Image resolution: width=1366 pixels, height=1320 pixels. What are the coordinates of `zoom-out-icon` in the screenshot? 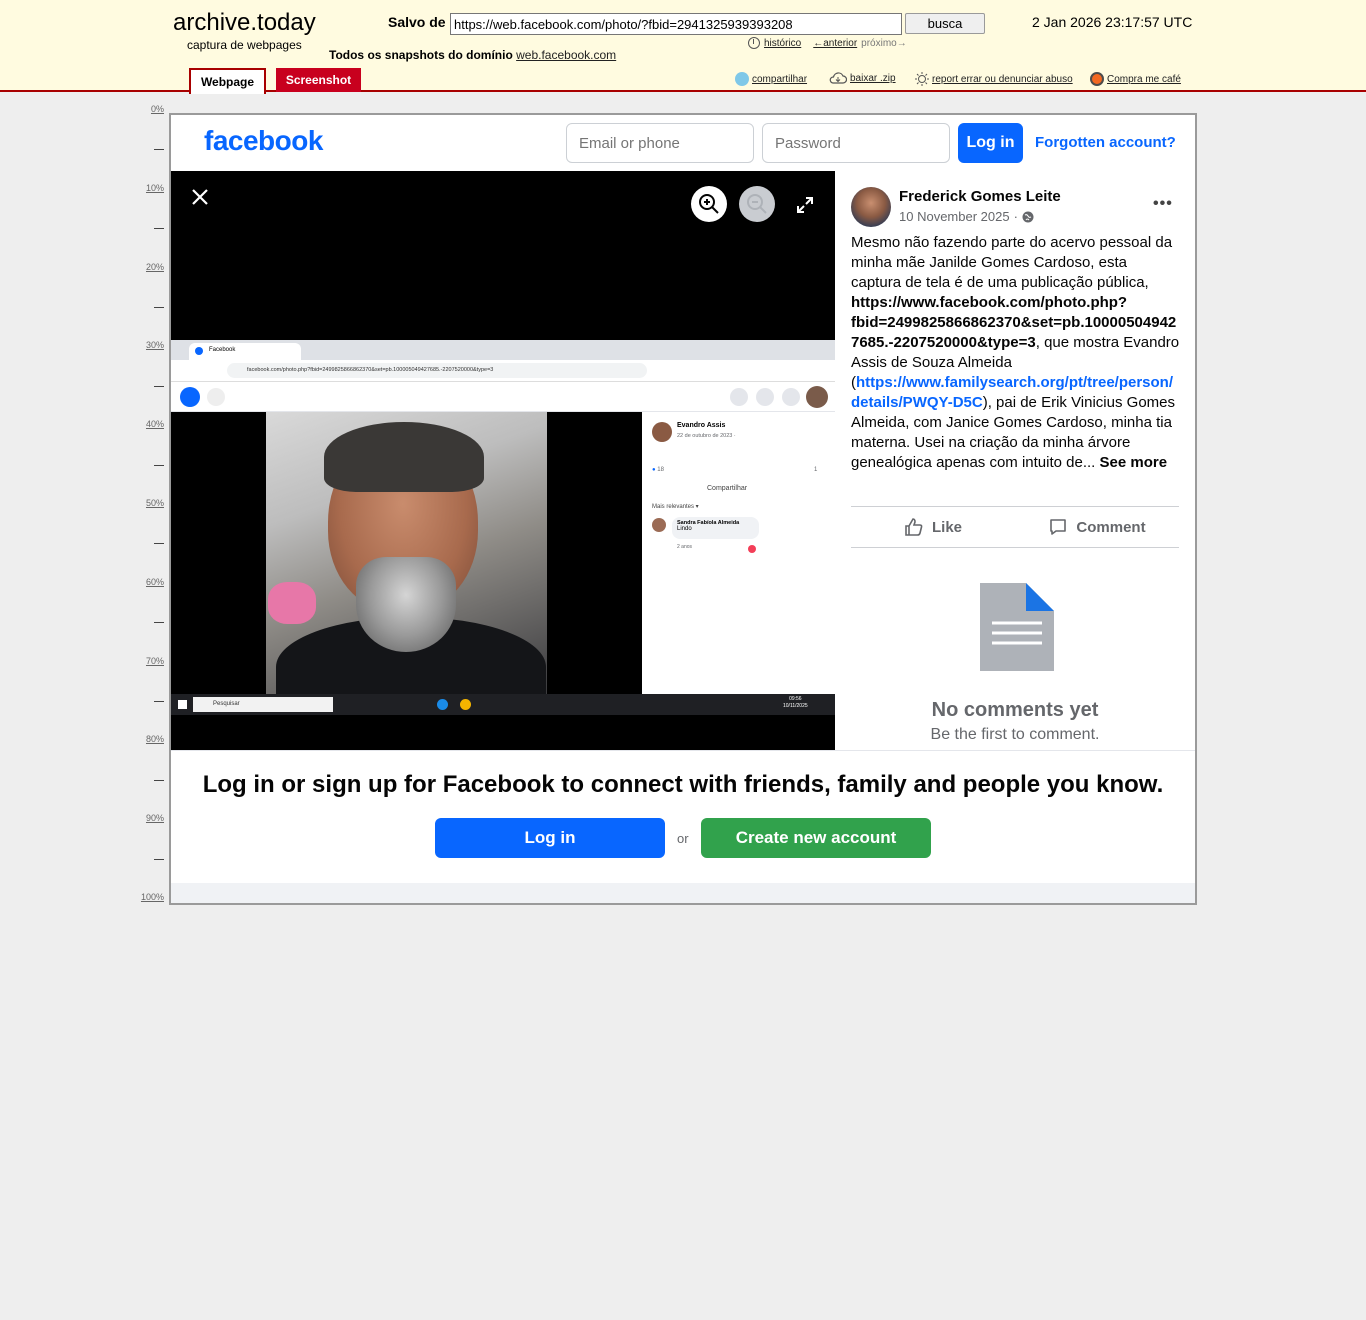 It's located at (757, 204).